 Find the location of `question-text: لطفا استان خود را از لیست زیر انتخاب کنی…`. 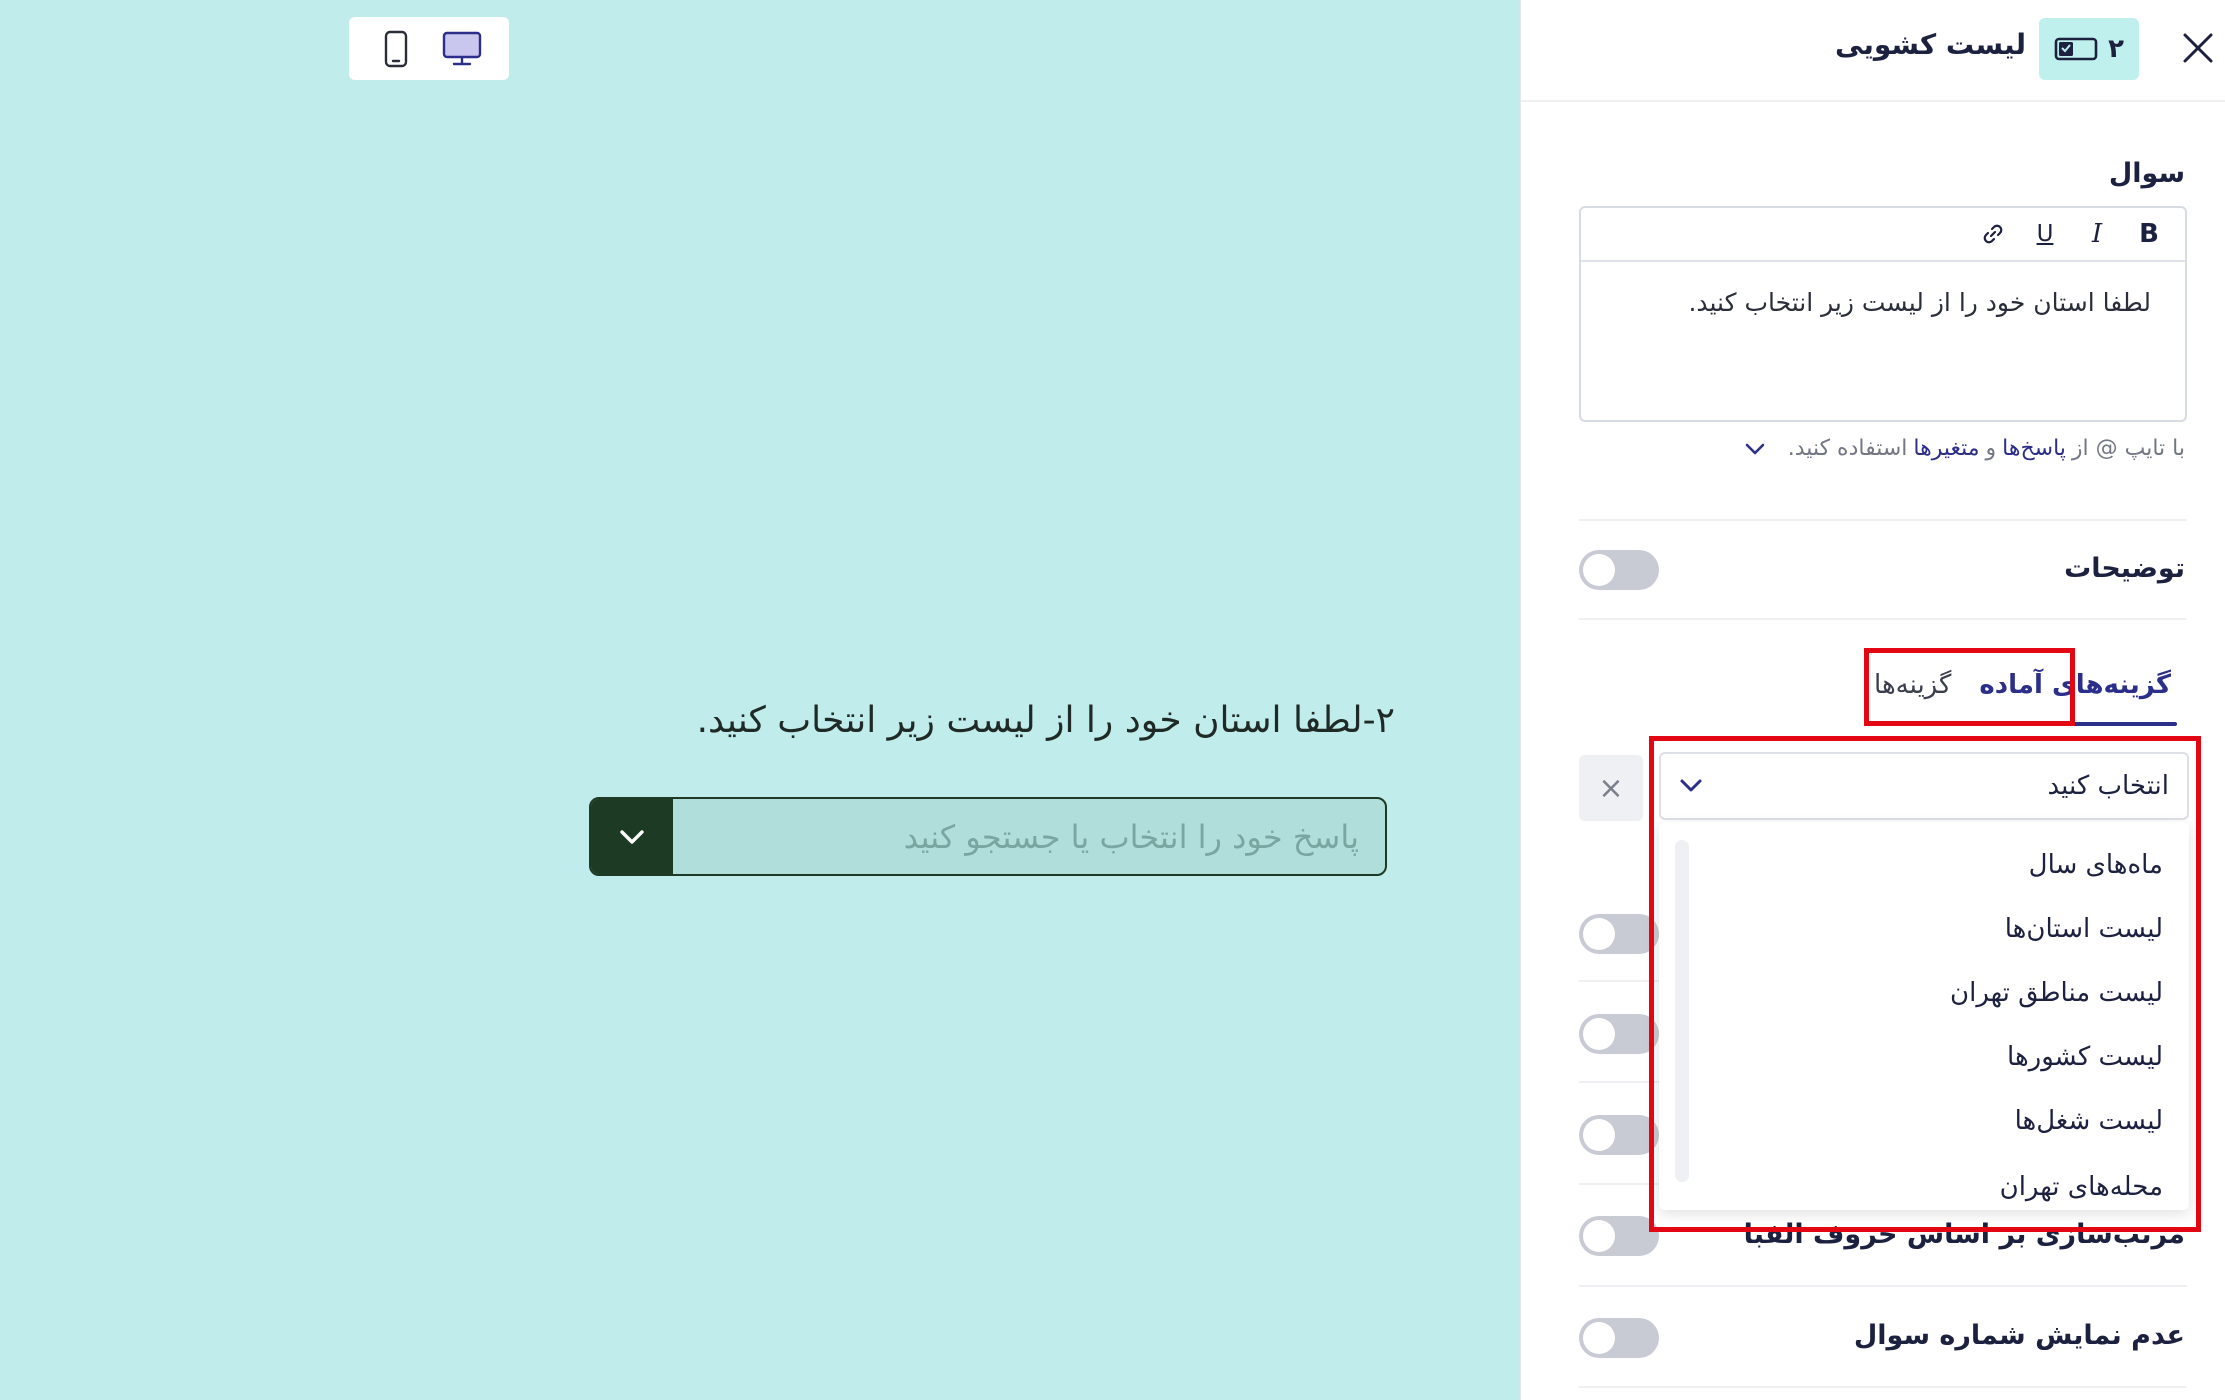

question-text: لطفا استان خود را از لیست زیر انتخاب کنی… is located at coordinates (1029, 720).